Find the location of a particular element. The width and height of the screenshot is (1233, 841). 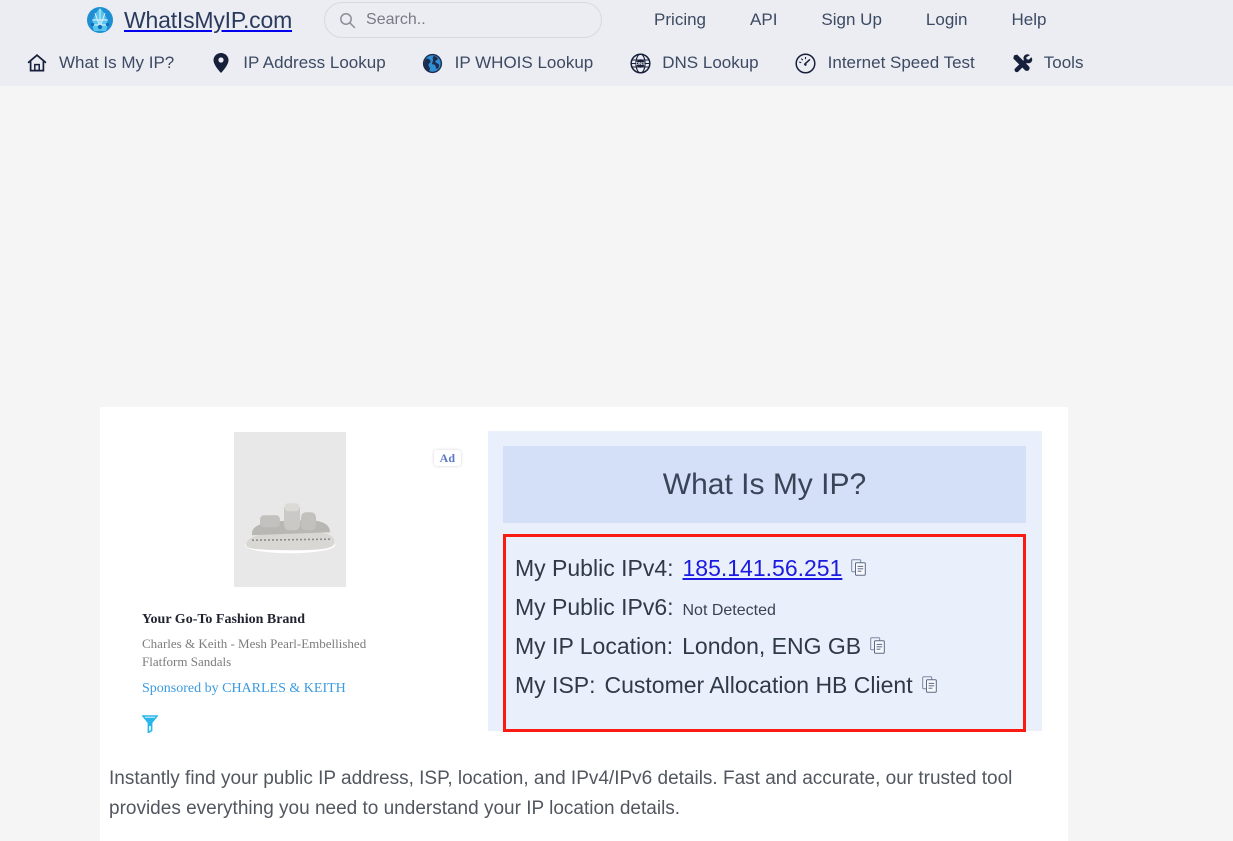

nav-item-dns-lookup: DNS DNS Lookup is located at coordinates (693, 63).